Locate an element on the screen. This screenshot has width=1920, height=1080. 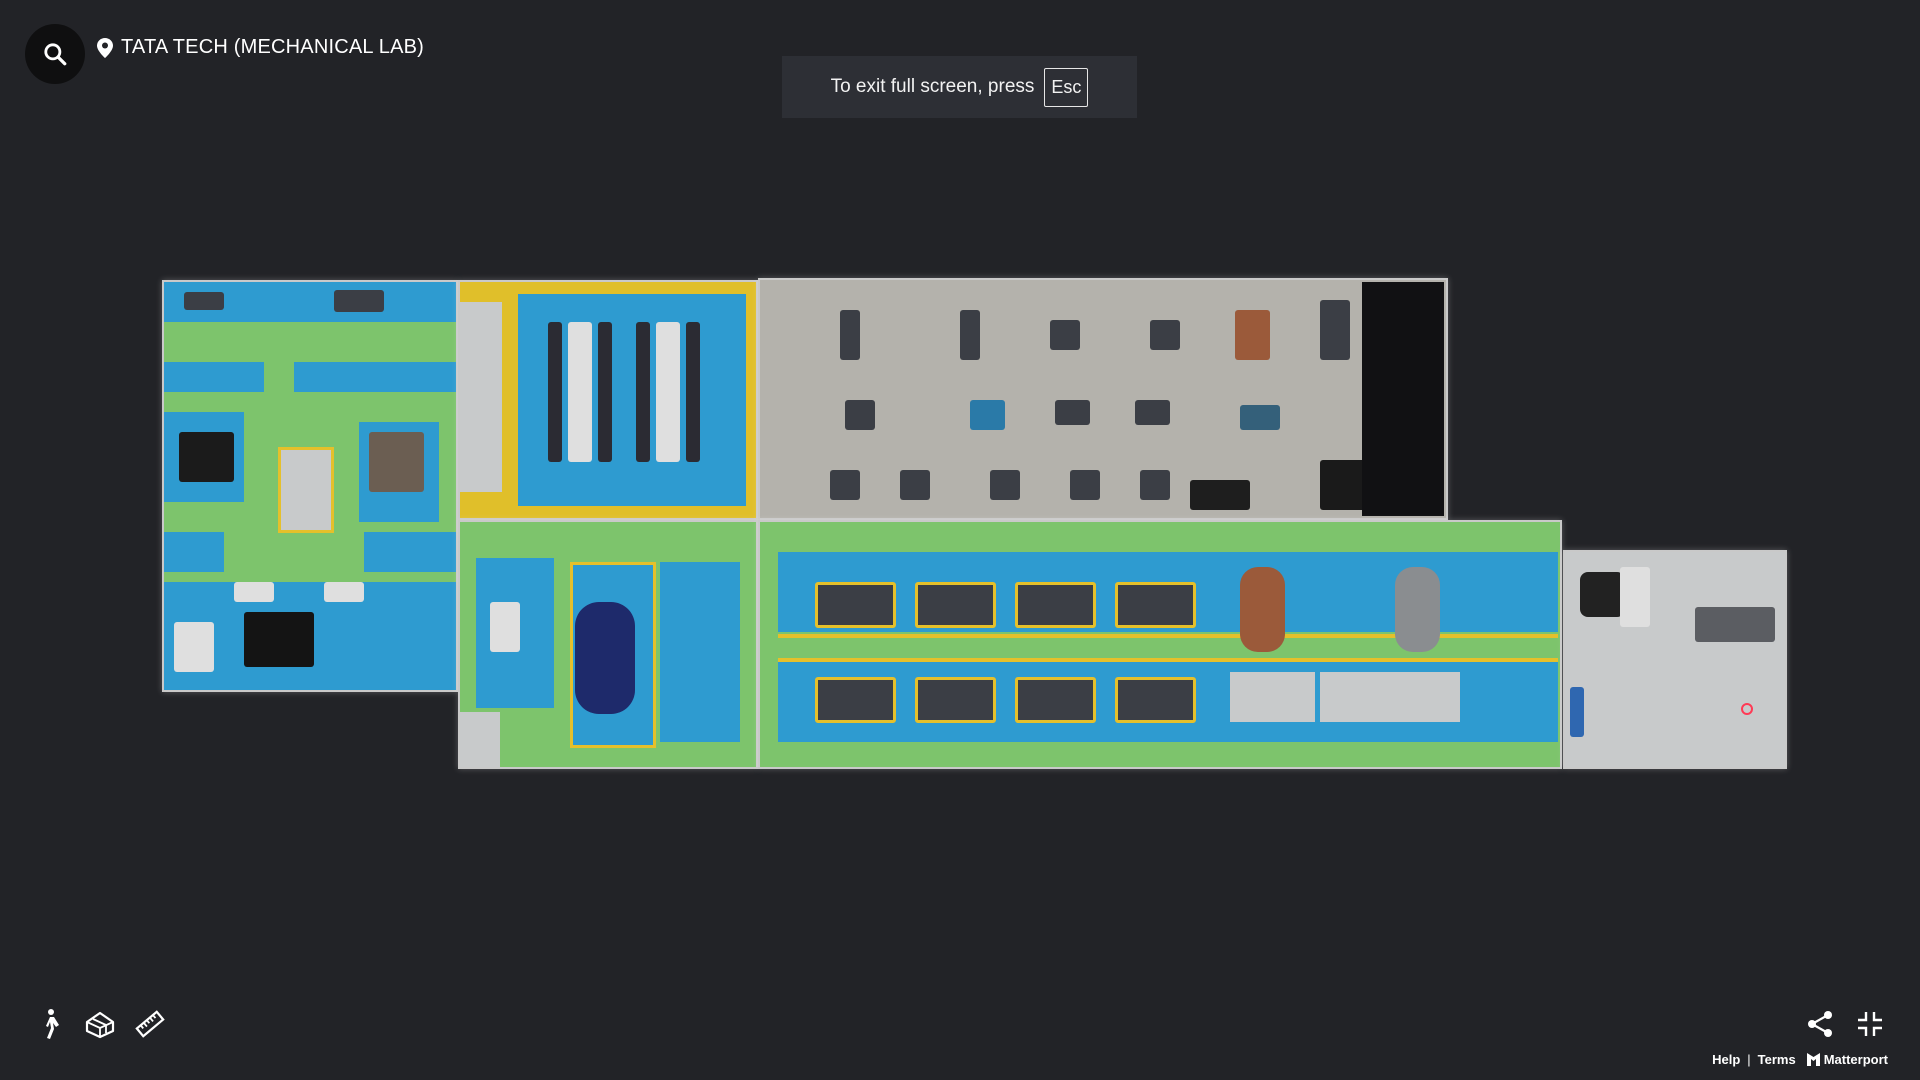
model-title-bar: TATA TECH (MECHANICAL LAB) is located at coordinates (260, 47).